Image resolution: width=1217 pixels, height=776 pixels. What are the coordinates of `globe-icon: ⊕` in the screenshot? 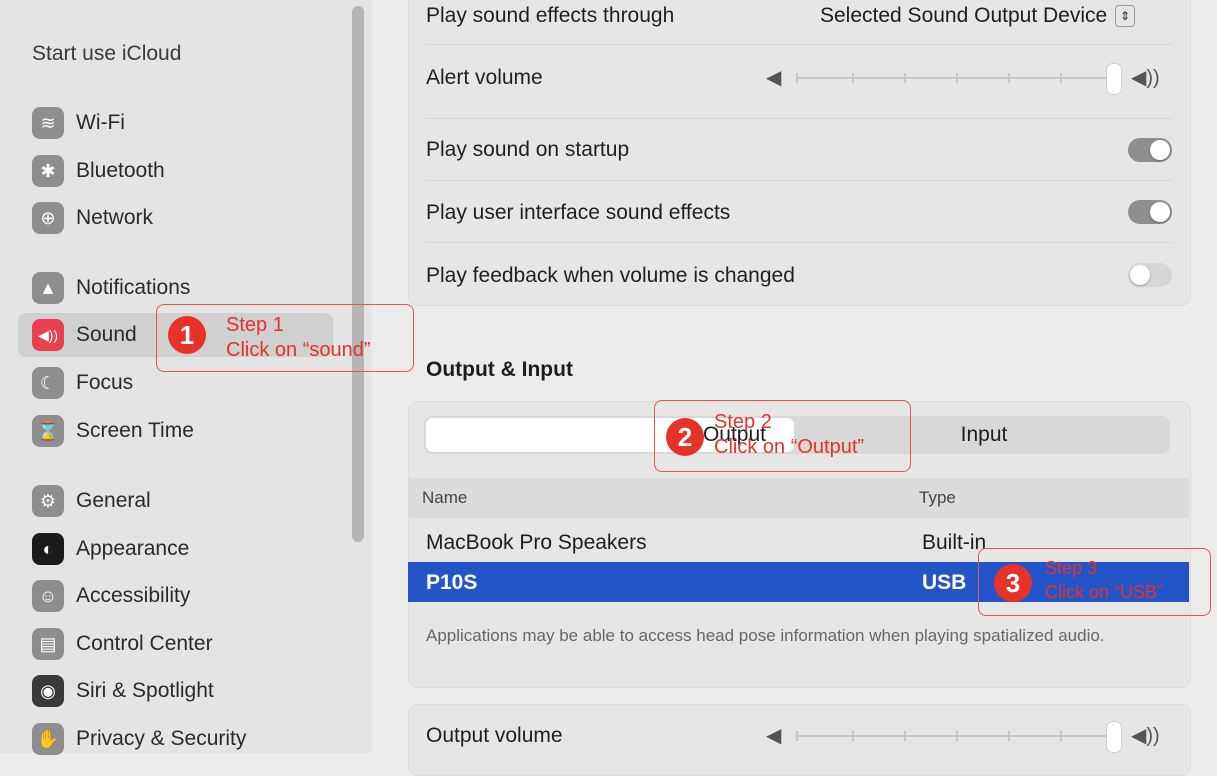 It's located at (48, 218).